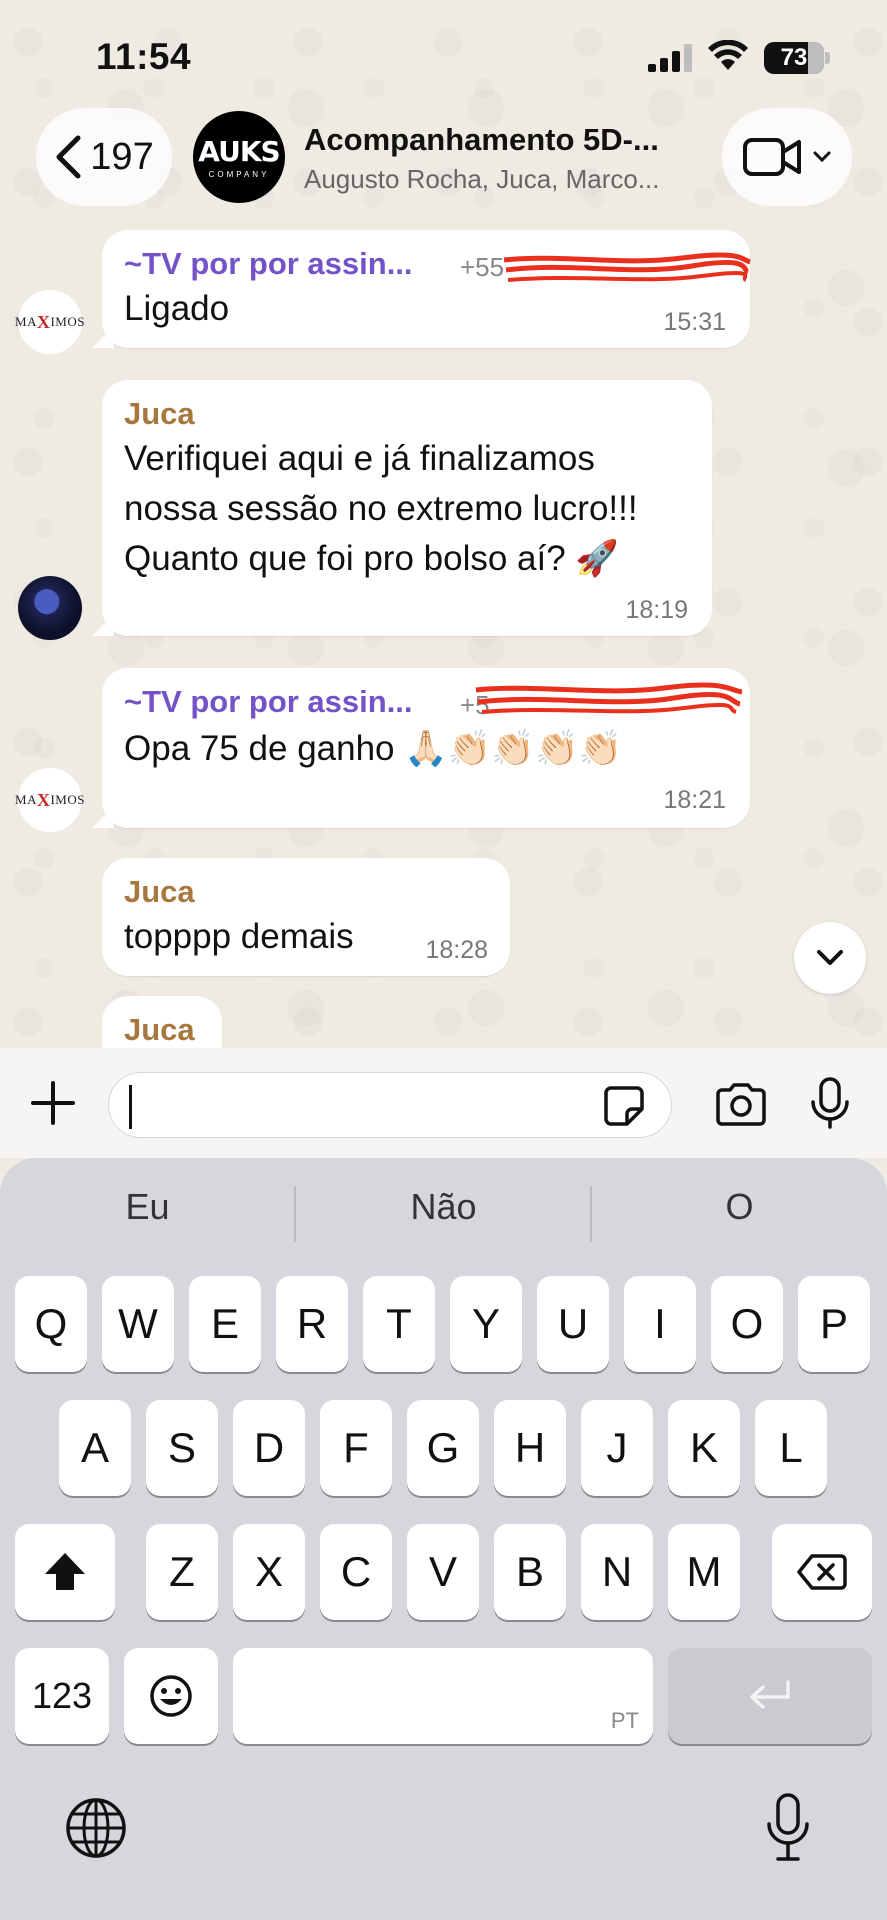 The width and height of the screenshot is (887, 1920). What do you see at coordinates (704, 1572) in the screenshot?
I see `key: M` at bounding box center [704, 1572].